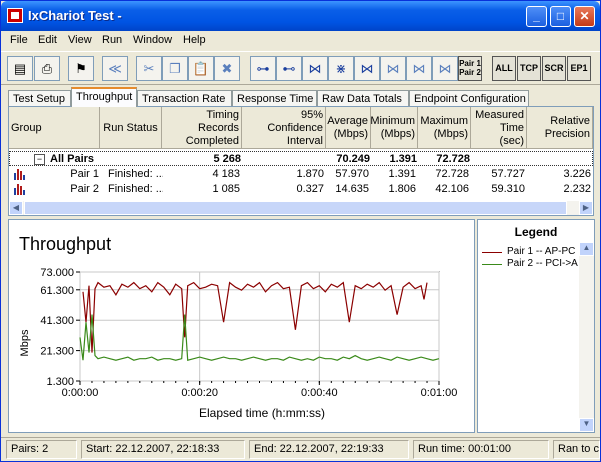 This screenshot has height=462, width=601. What do you see at coordinates (19, 40) in the screenshot?
I see `menu-file: File` at bounding box center [19, 40].